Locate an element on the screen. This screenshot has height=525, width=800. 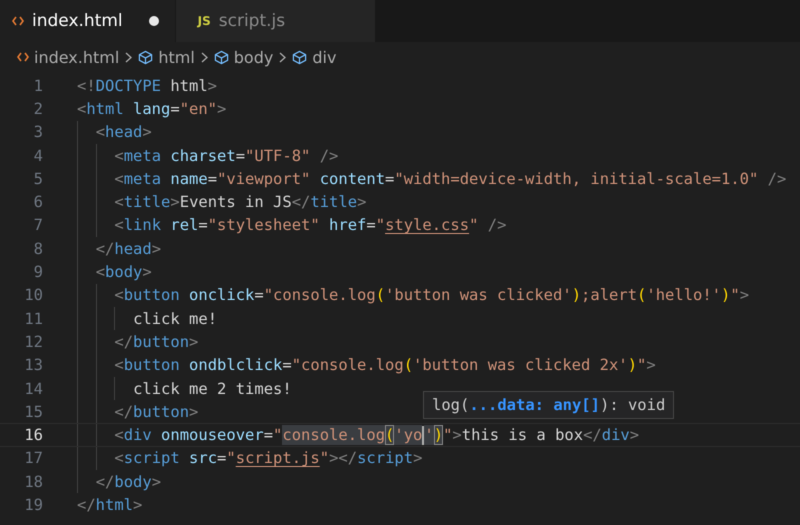
breadcrumb-item: div is located at coordinates (314, 57).